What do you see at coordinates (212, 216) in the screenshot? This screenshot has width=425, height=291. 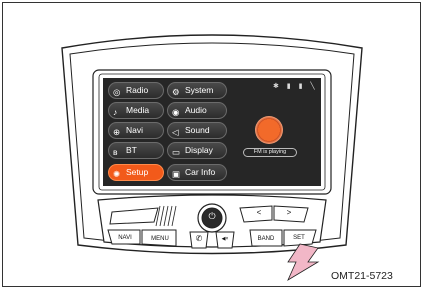 I see `power-icon: ⏻` at bounding box center [212, 216].